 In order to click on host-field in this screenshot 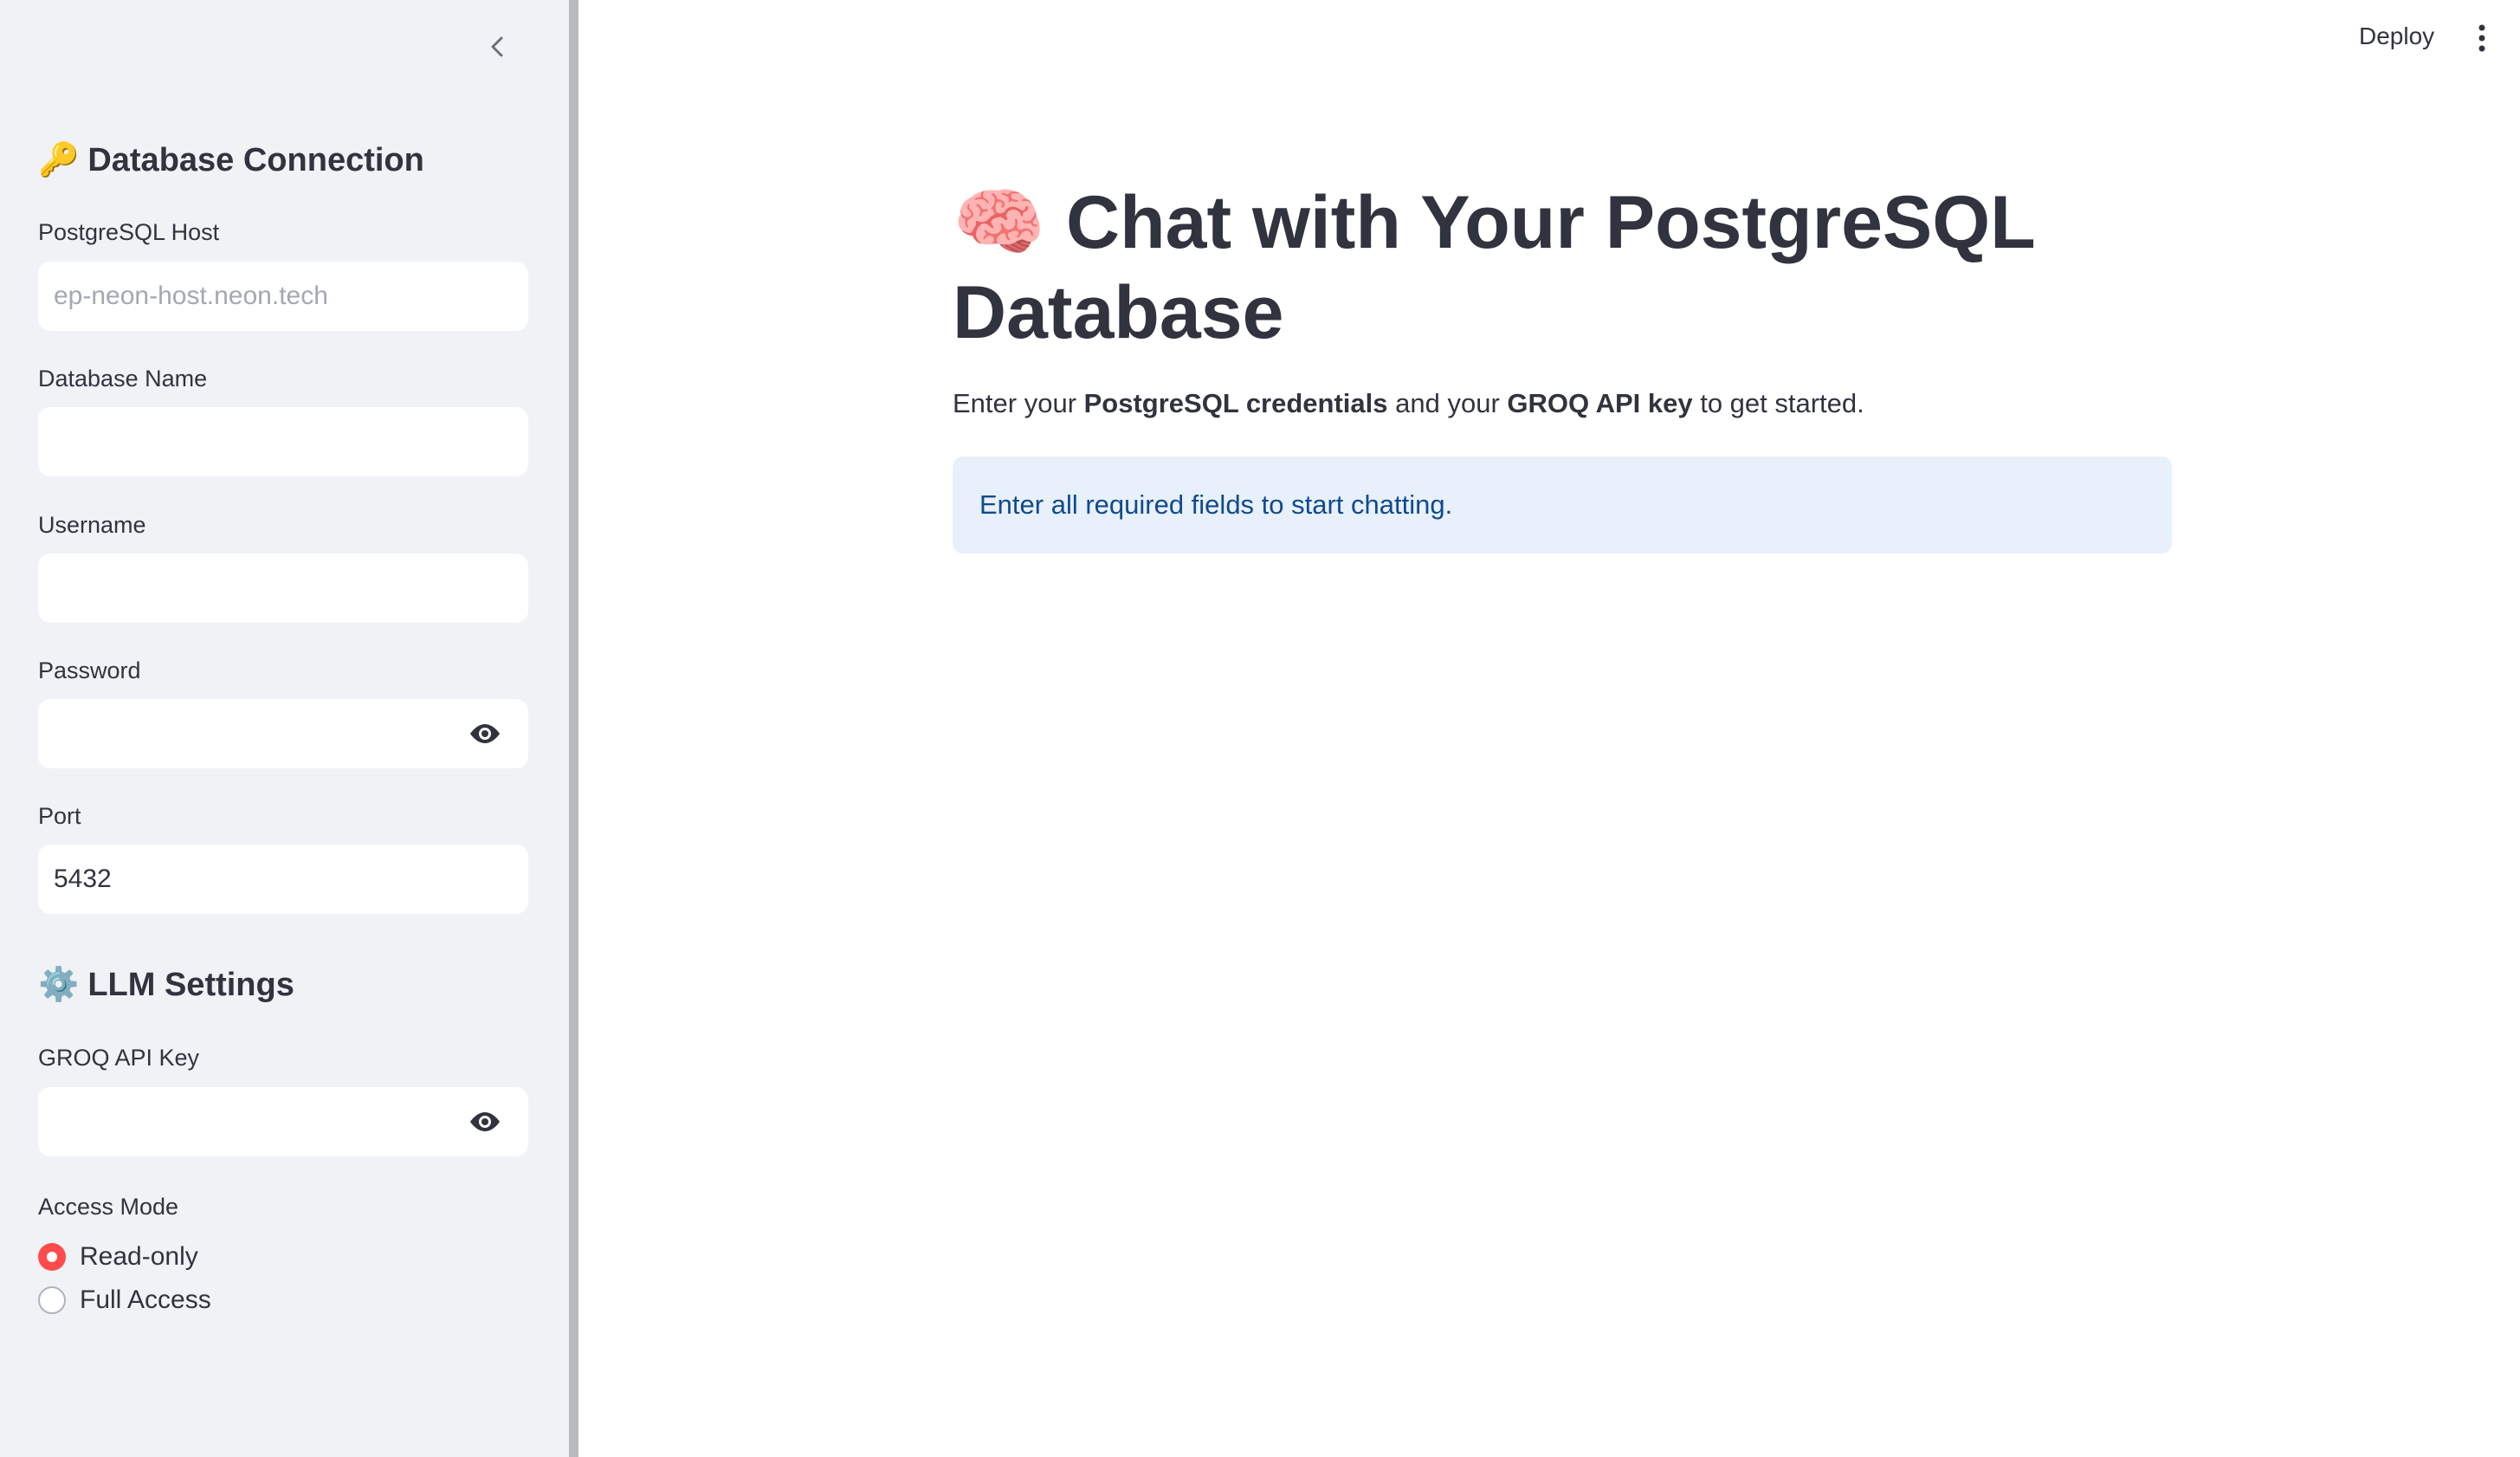, I will do `click(283, 296)`.